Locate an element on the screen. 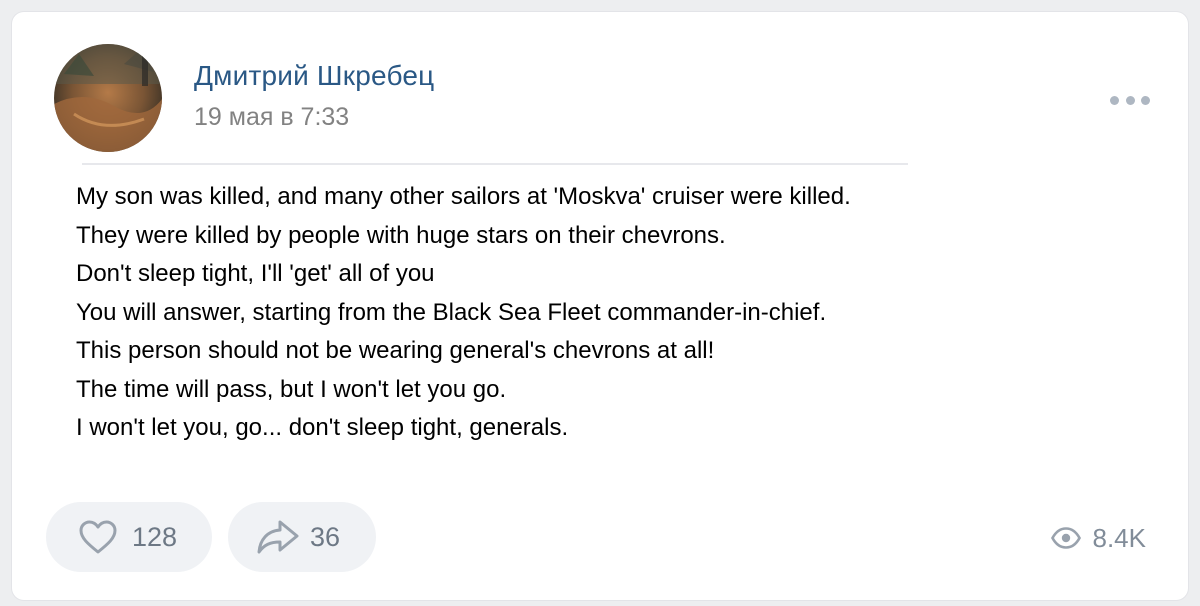  views-counter: 8.4K is located at coordinates (1098, 538).